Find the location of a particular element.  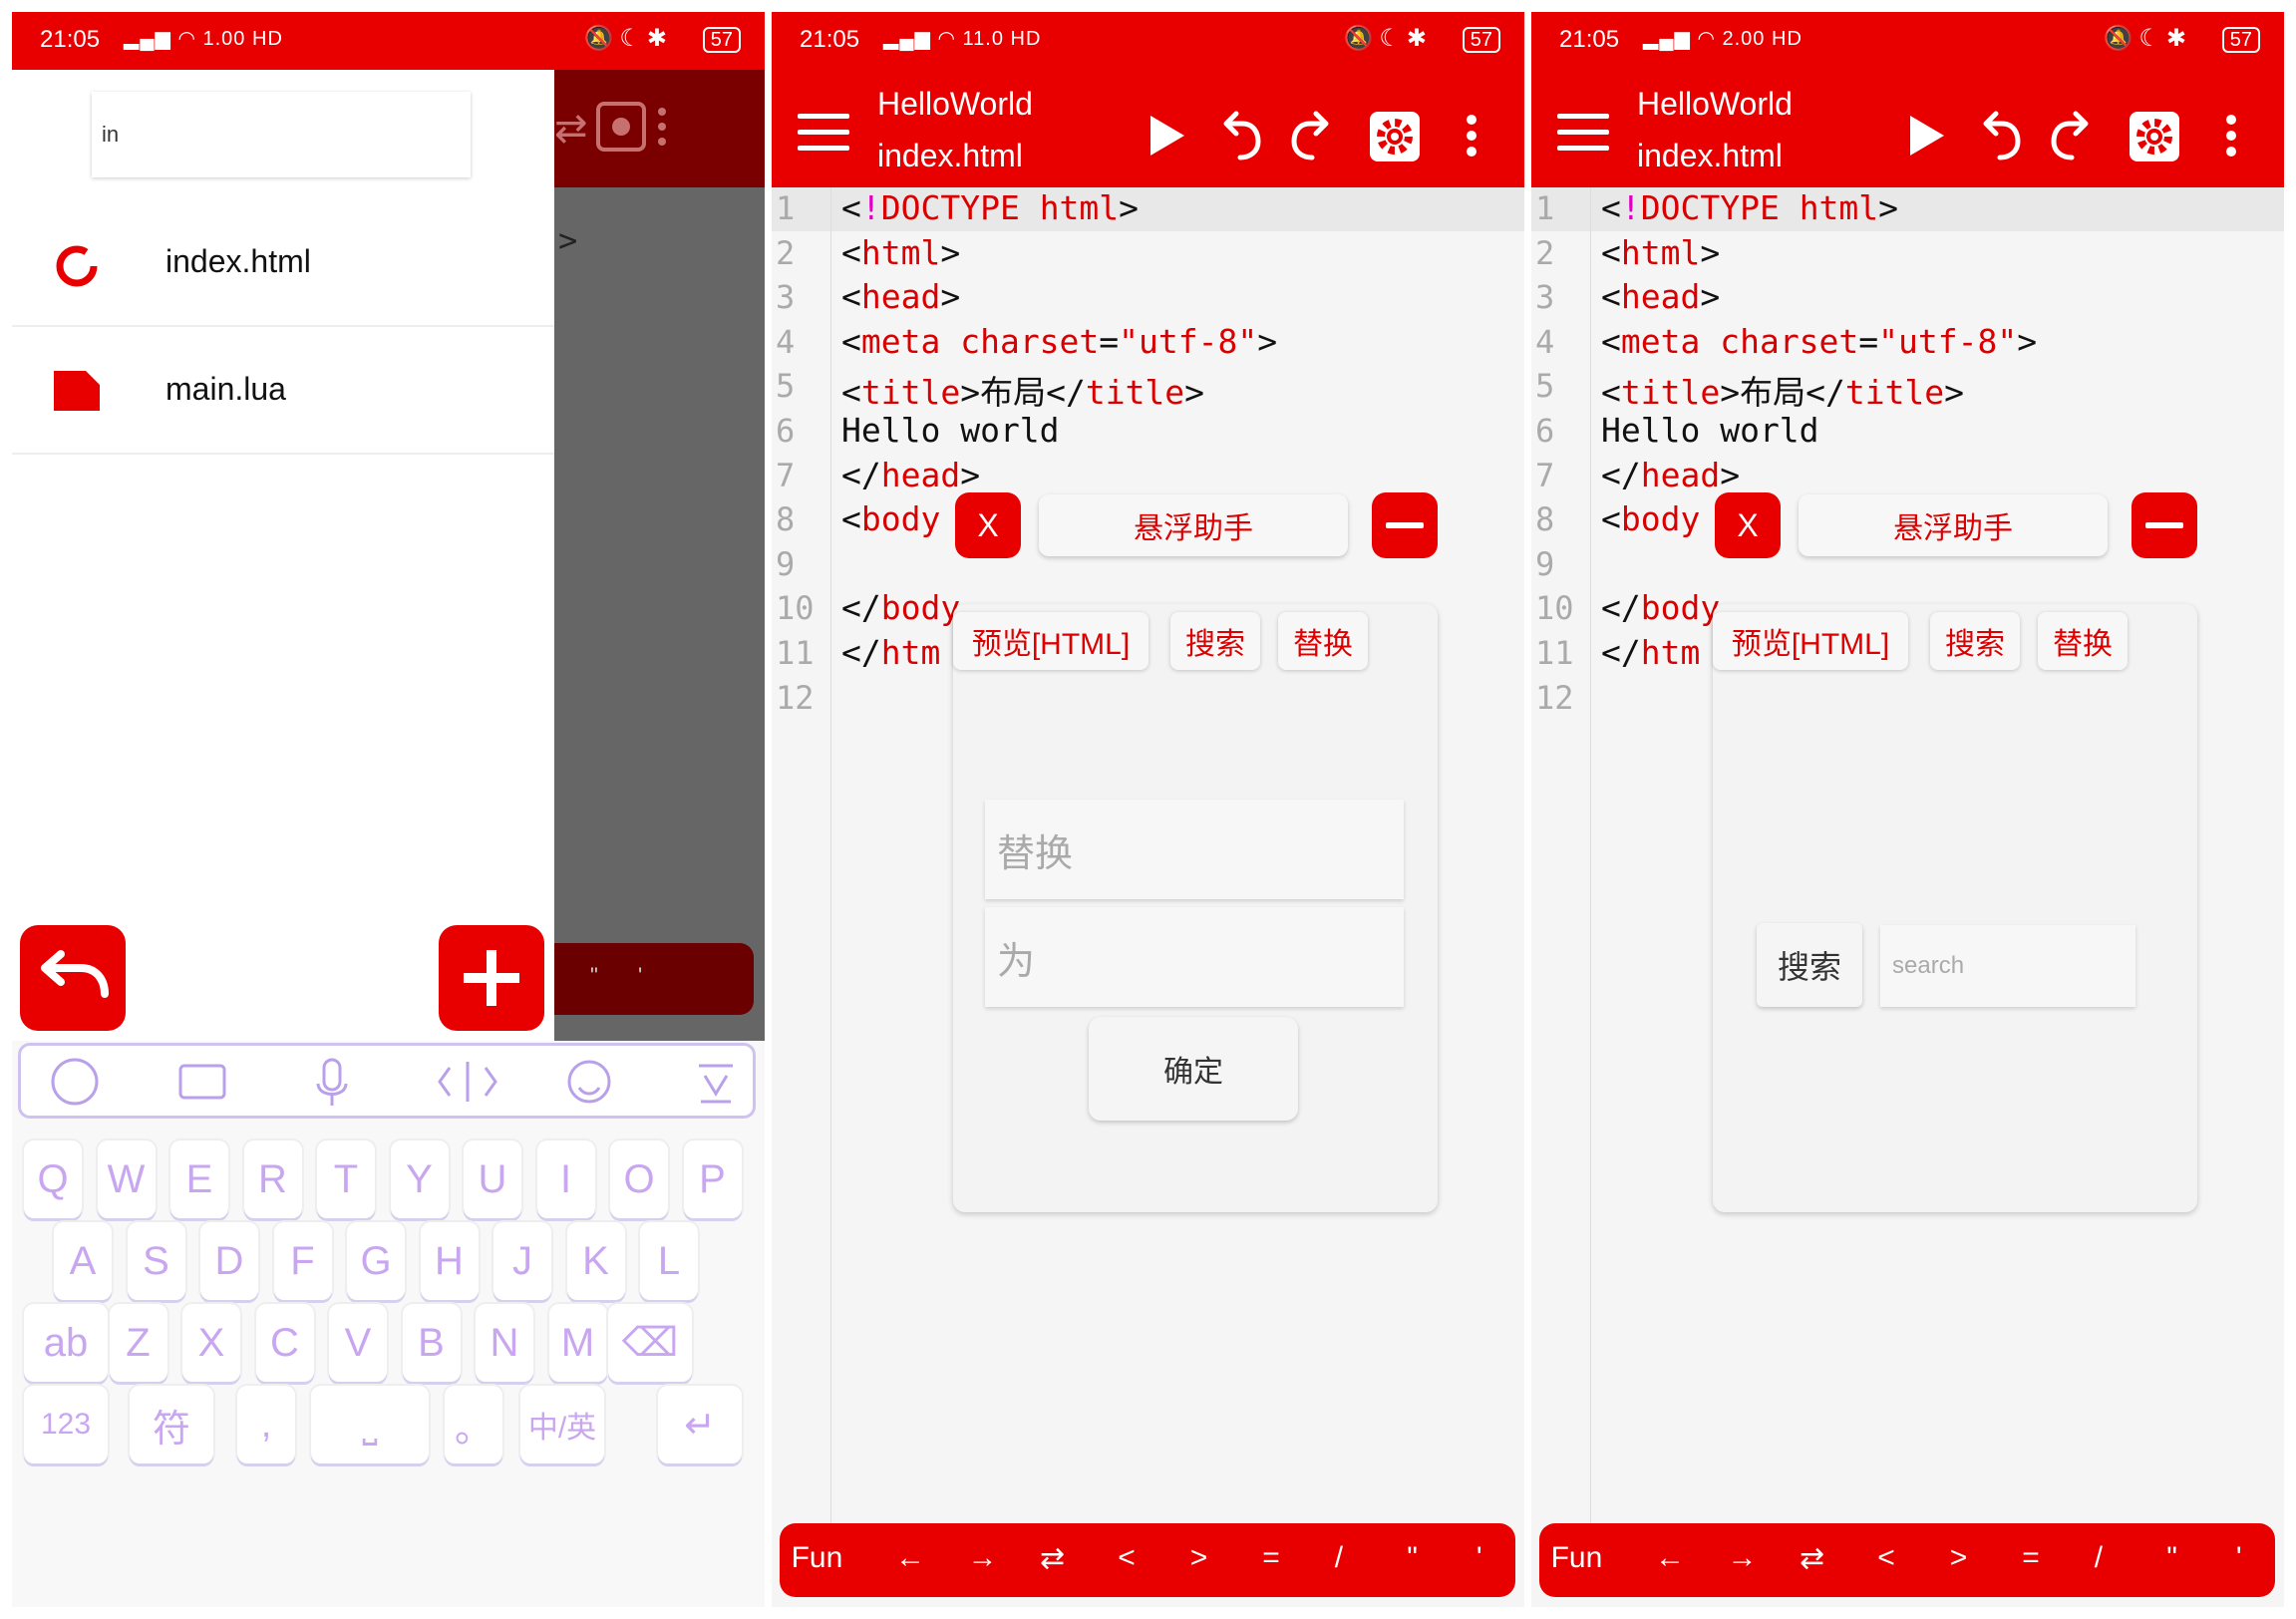

key-123: 123 is located at coordinates (66, 1424).